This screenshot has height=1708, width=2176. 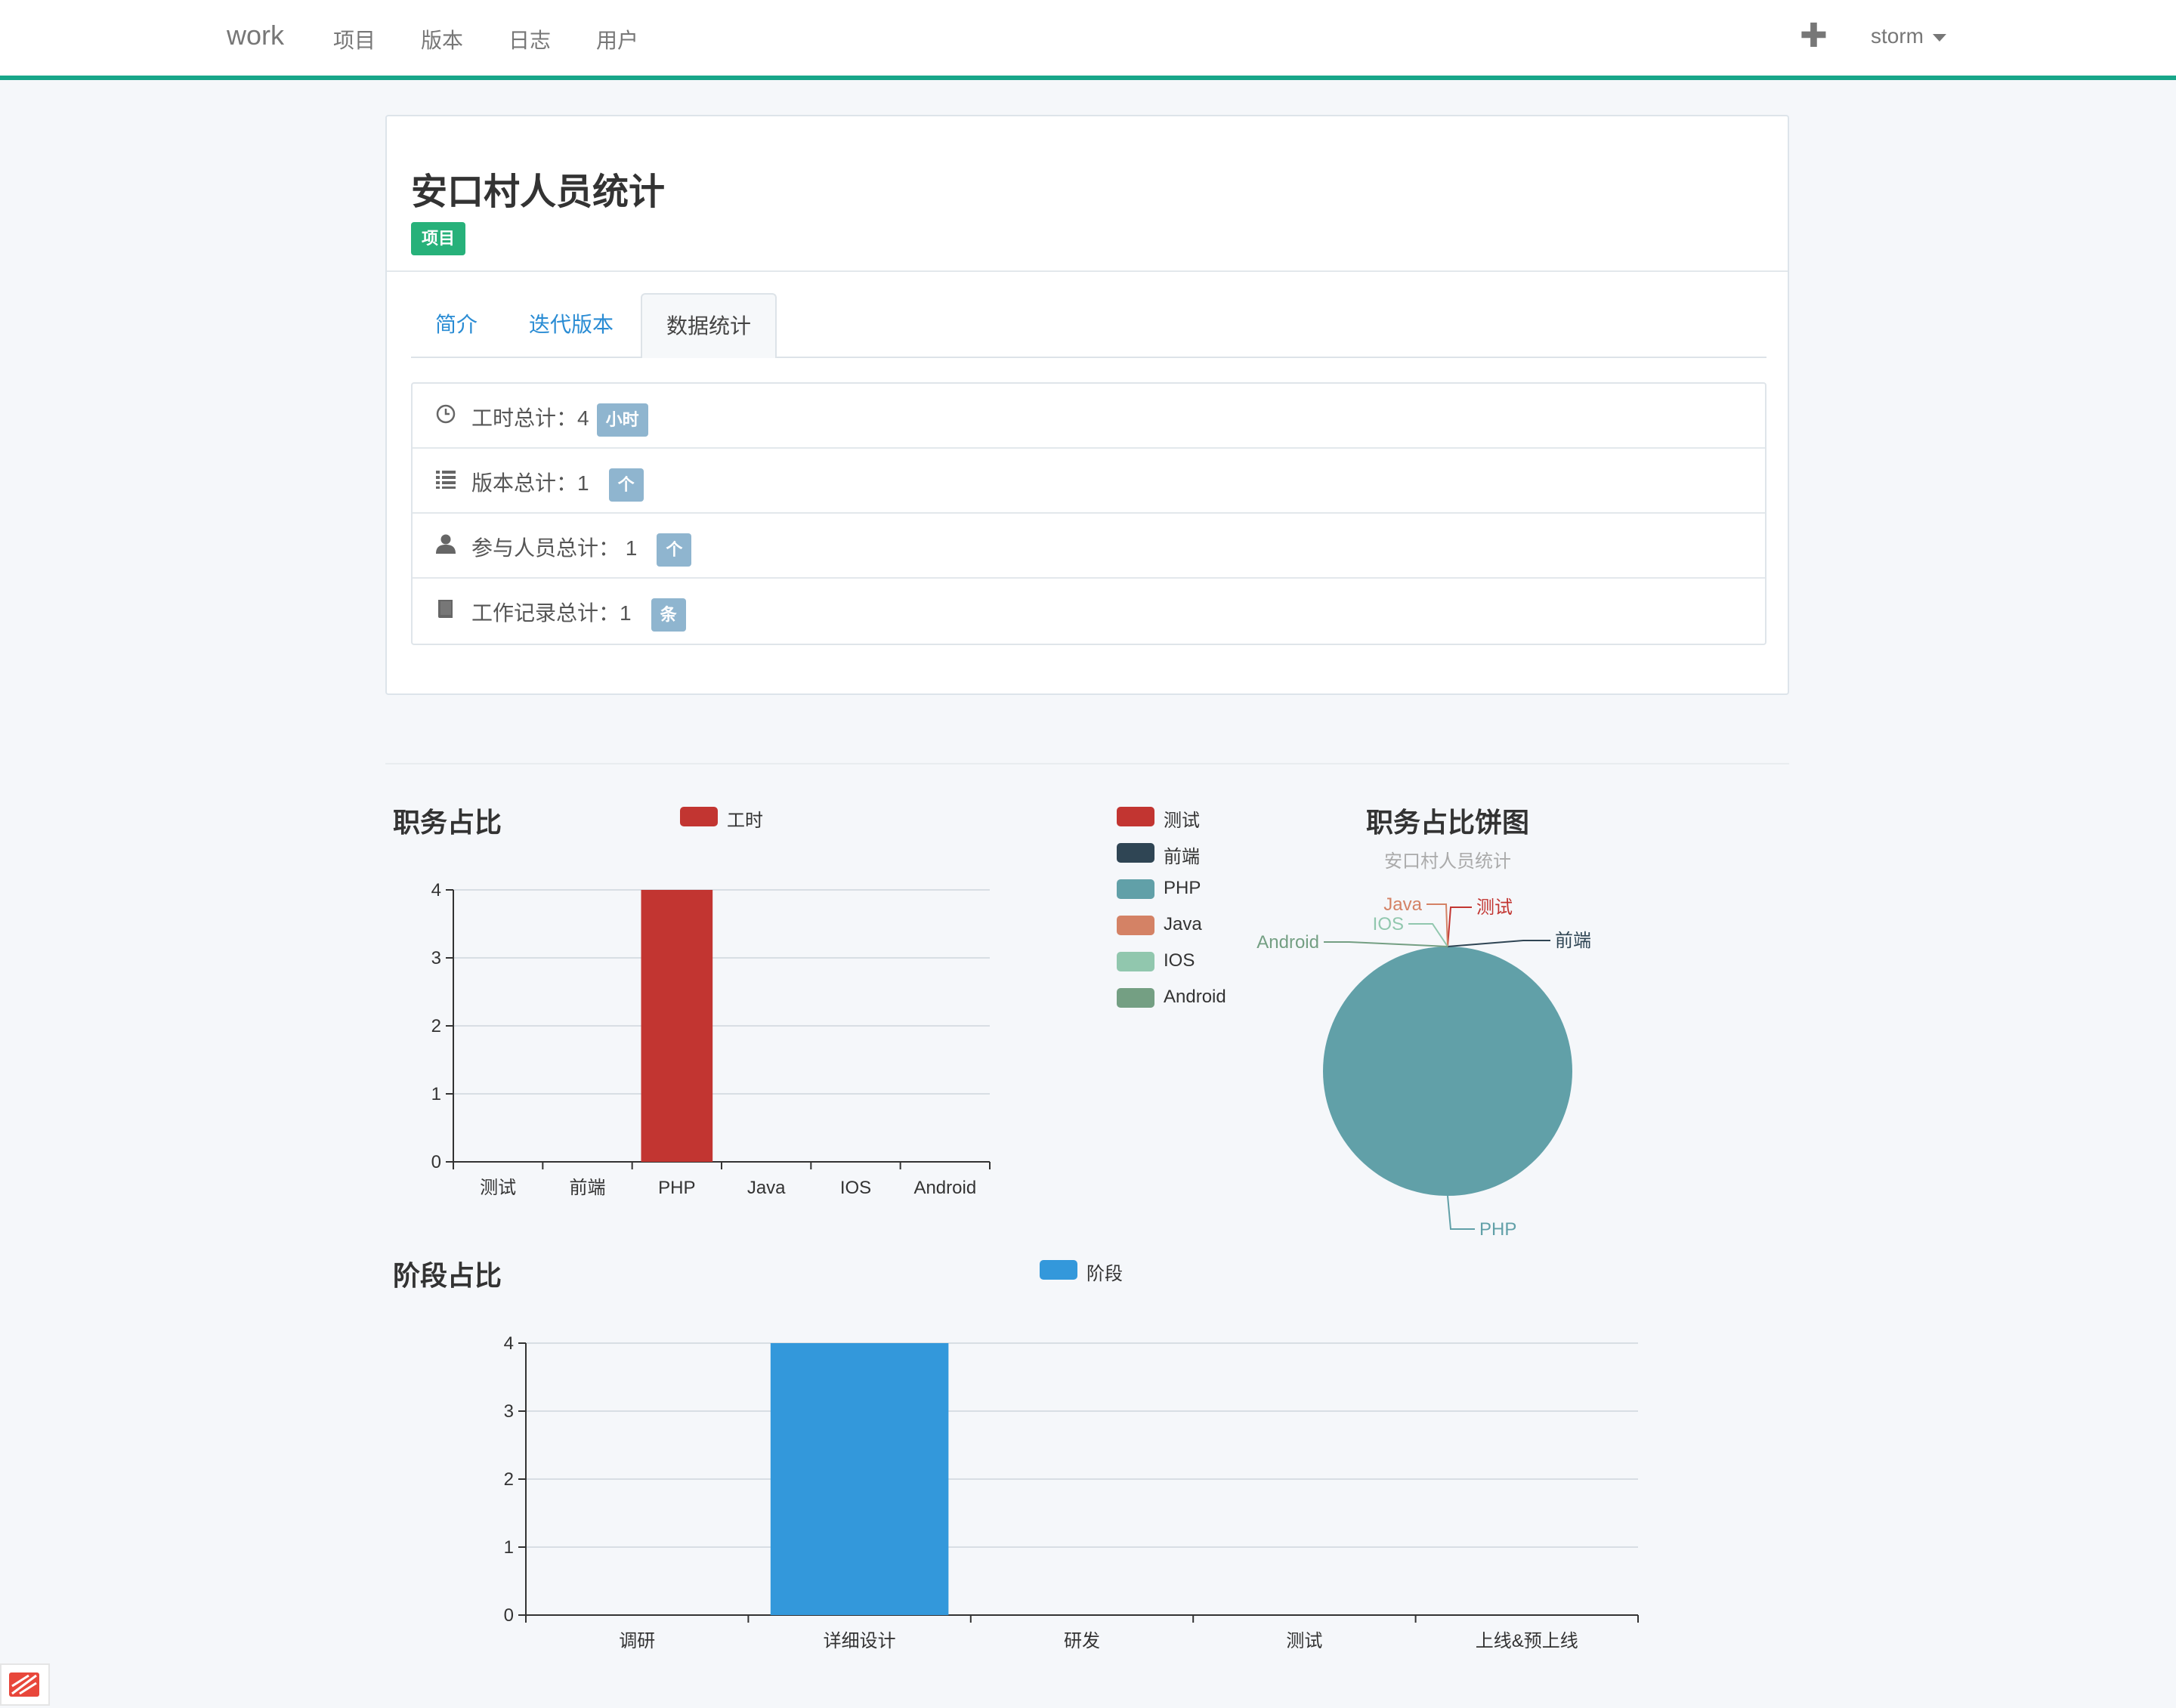 What do you see at coordinates (588, 1188) in the screenshot?
I see `x-tick-label: 前端` at bounding box center [588, 1188].